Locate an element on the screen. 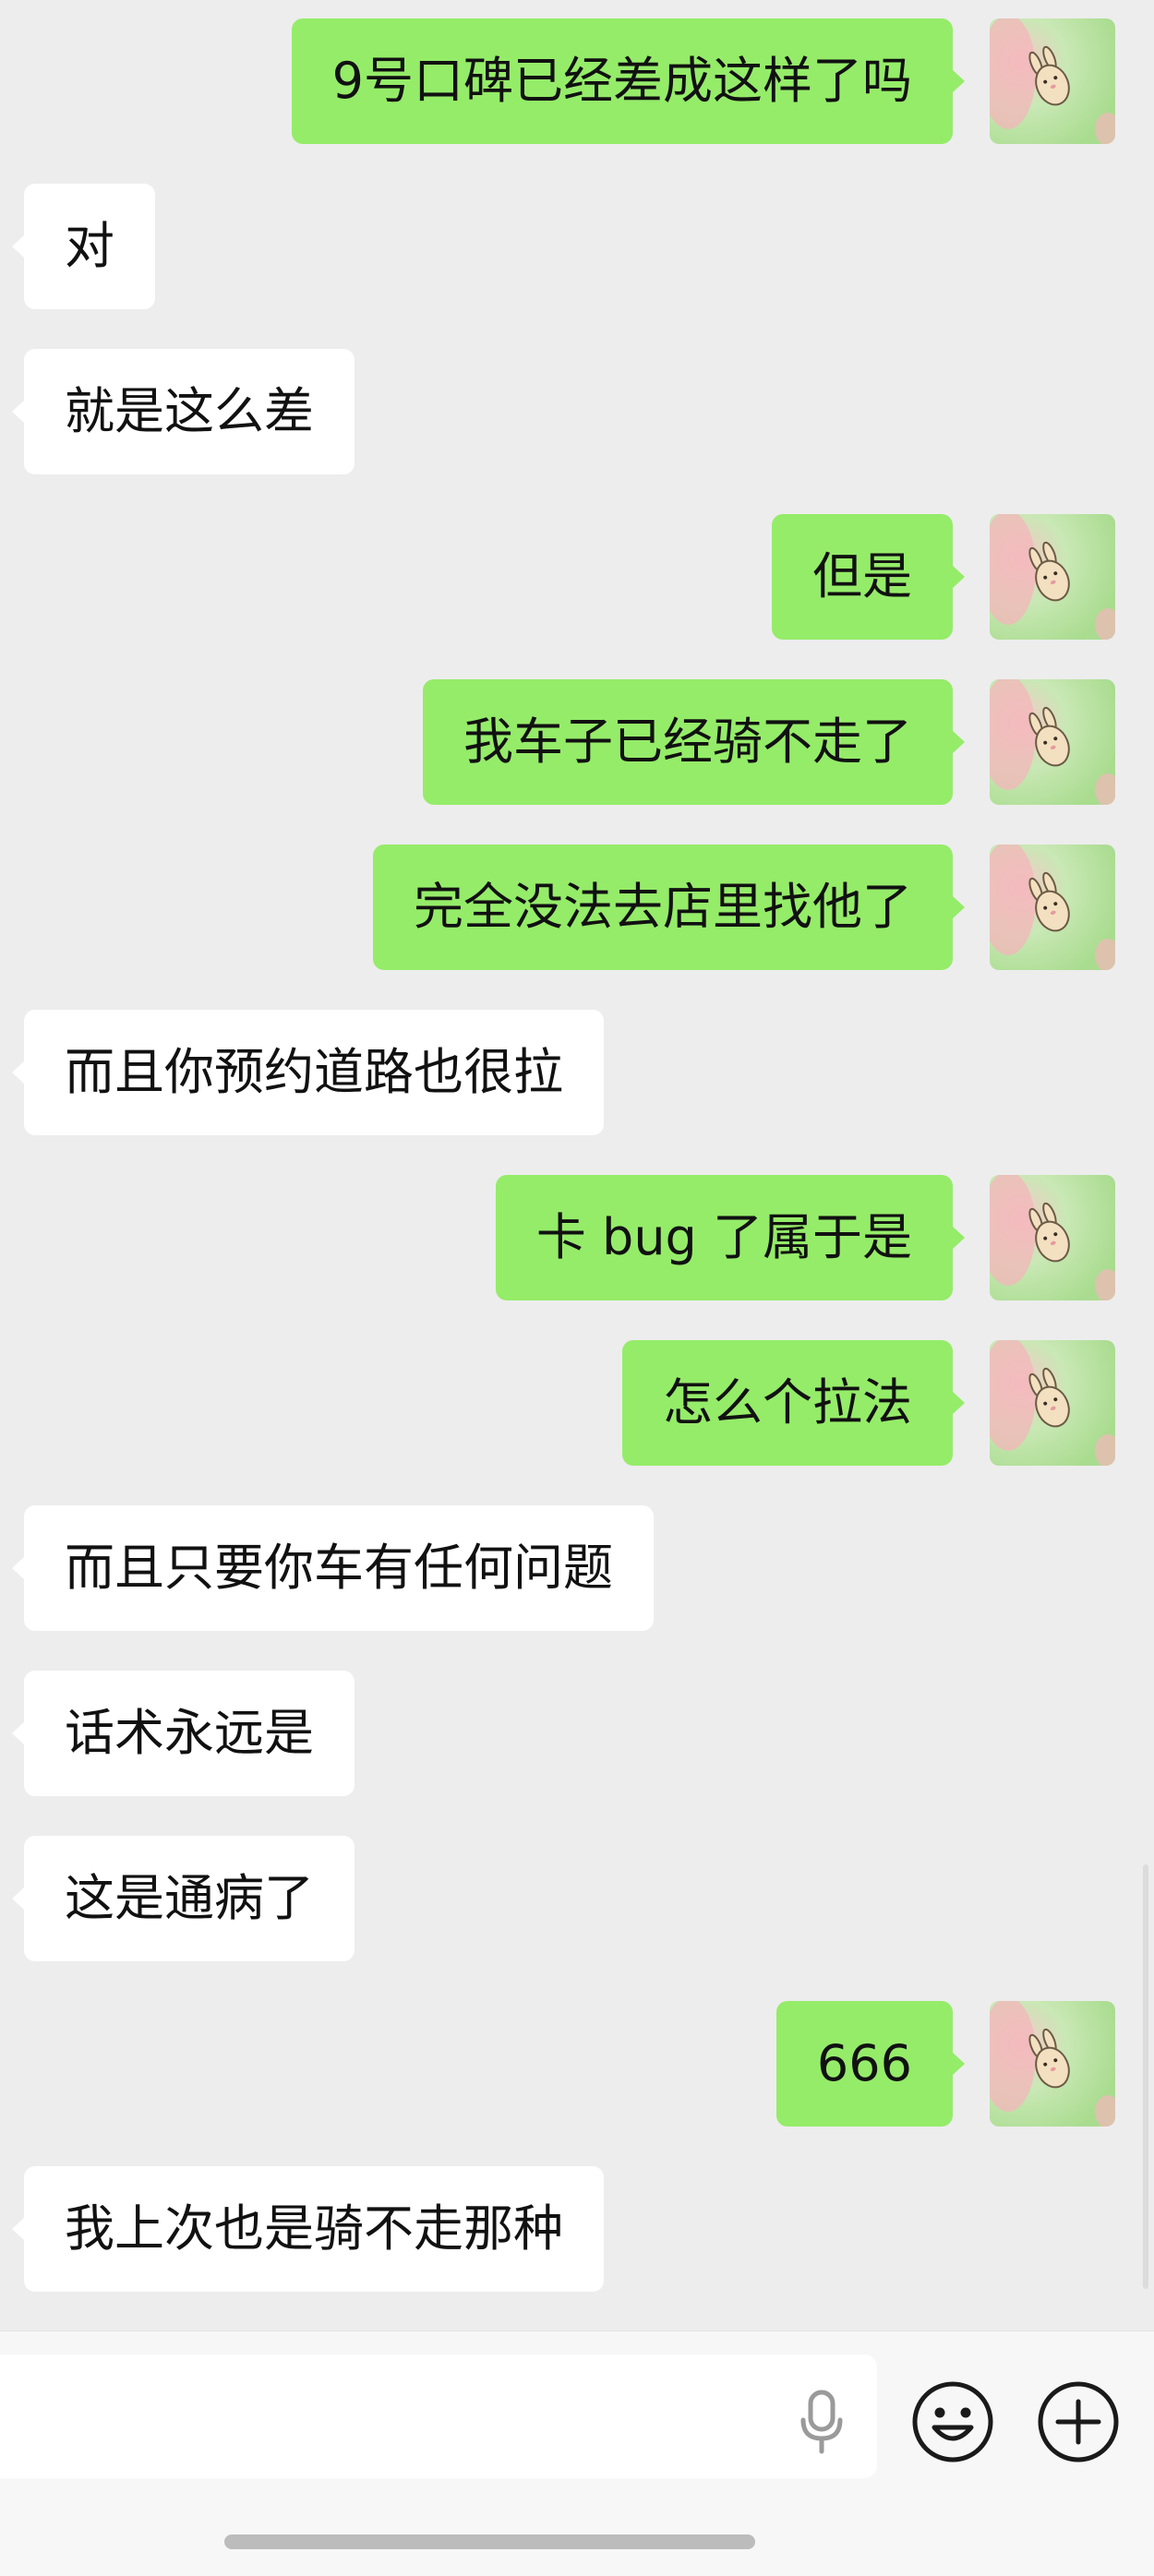 The width and height of the screenshot is (1154, 2576). message-bubble-incoming: 而且只要你车有任何问题 is located at coordinates (333, 1568).